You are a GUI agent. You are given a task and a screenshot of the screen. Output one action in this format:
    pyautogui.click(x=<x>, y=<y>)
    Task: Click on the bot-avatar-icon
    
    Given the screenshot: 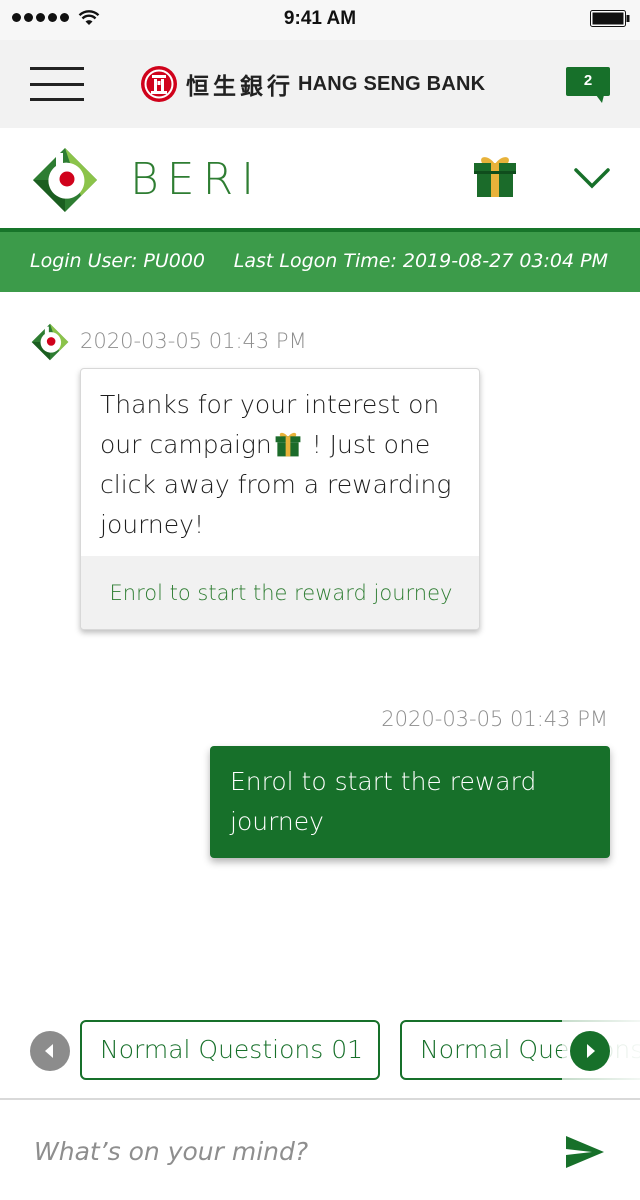 What is the action you would take?
    pyautogui.click(x=50, y=342)
    